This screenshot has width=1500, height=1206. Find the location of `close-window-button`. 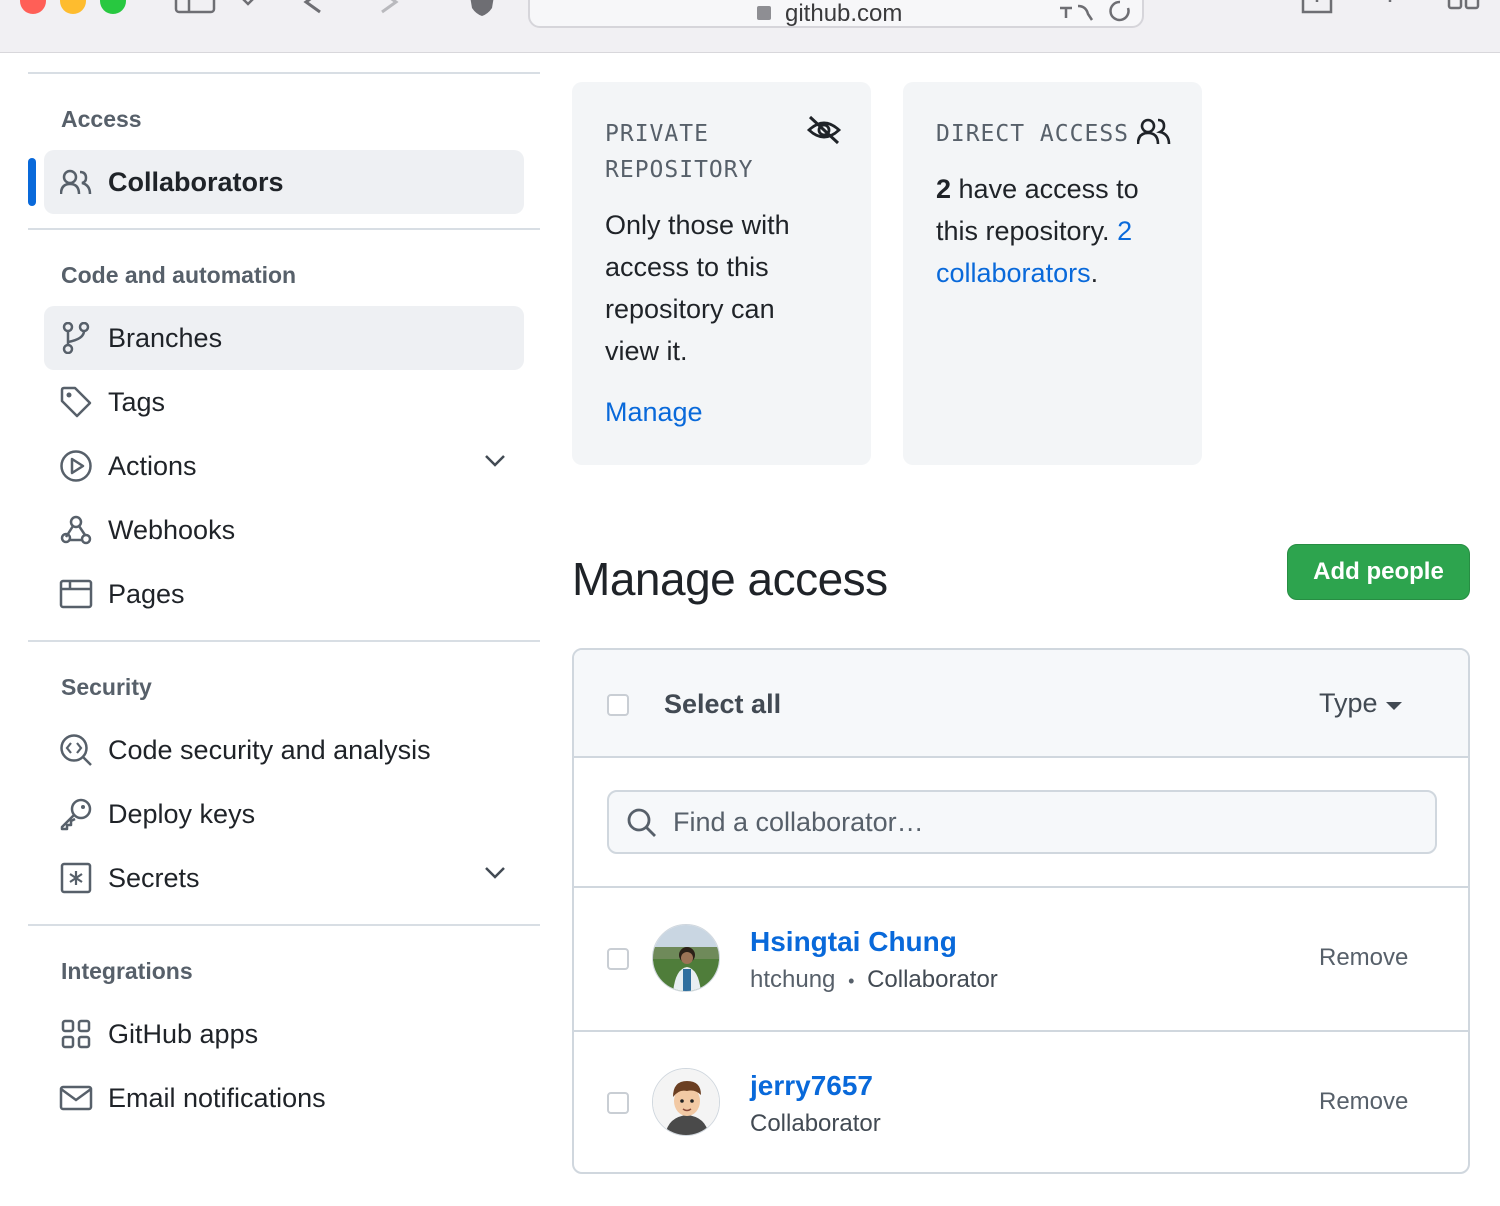

close-window-button is located at coordinates (33, 7).